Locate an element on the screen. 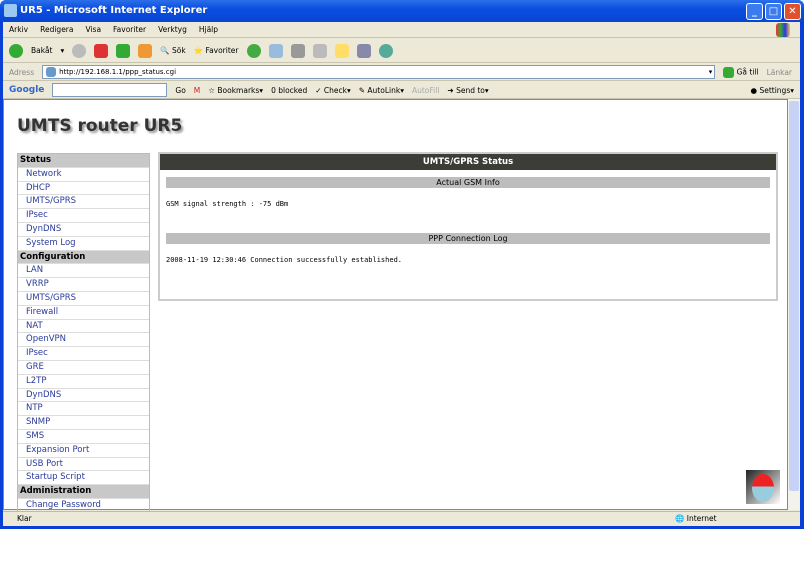 This screenshot has width=804, height=564. edit-icon is located at coordinates (319, 50).